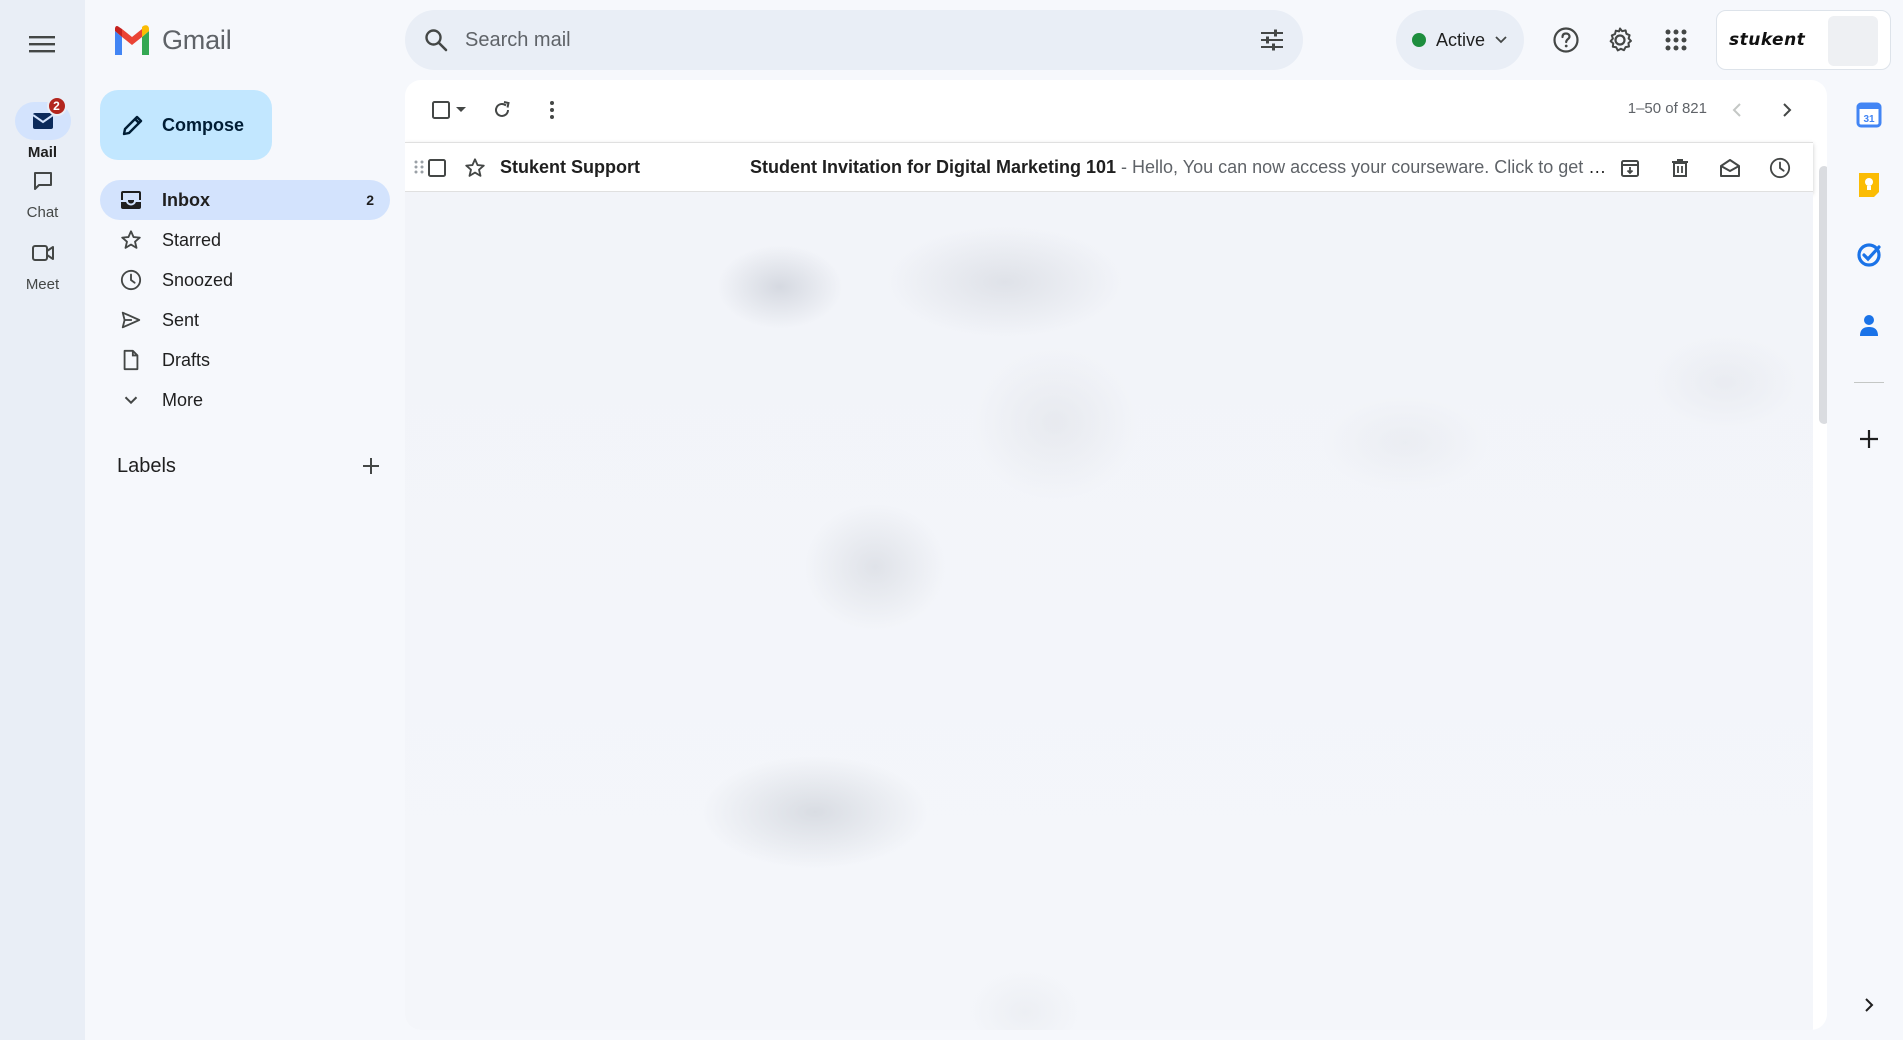 Image resolution: width=1903 pixels, height=1040 pixels. I want to click on gear-icon, so click(1620, 39).